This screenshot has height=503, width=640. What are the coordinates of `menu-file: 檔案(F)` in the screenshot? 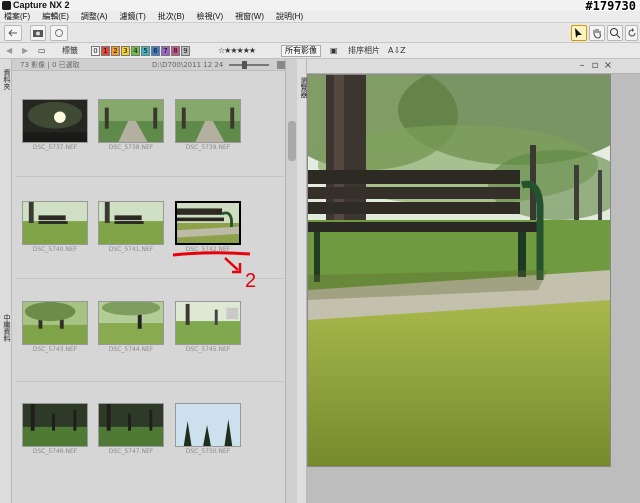 It's located at (17, 17).